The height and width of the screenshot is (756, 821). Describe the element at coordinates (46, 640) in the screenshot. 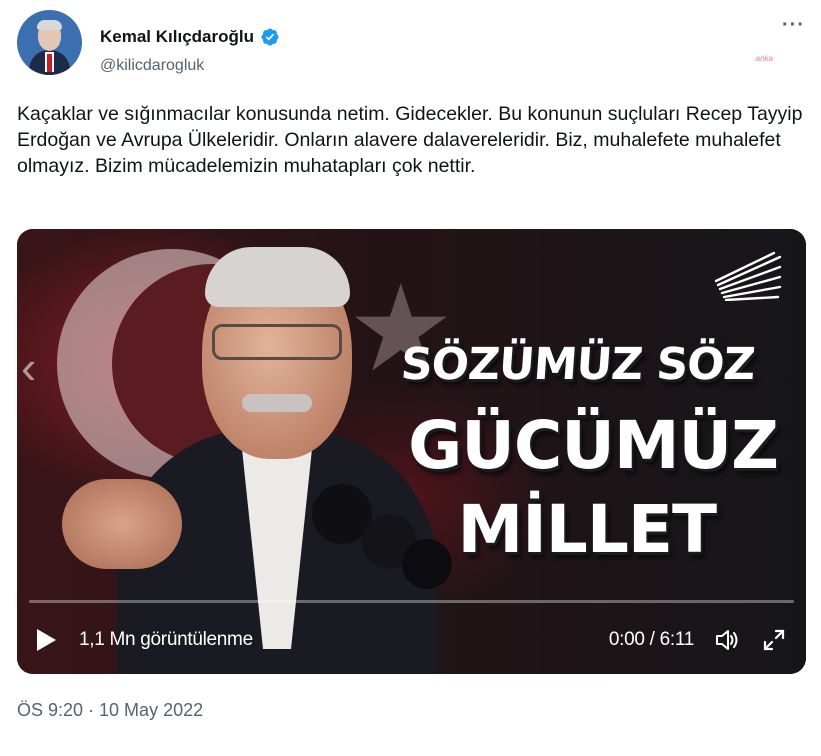

I see `play-icon` at that location.